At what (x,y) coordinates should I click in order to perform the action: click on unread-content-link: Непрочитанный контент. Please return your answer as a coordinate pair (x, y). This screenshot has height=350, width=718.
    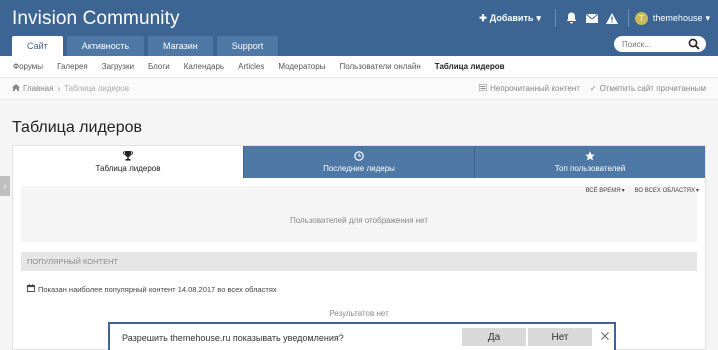
    Looking at the image, I should click on (529, 88).